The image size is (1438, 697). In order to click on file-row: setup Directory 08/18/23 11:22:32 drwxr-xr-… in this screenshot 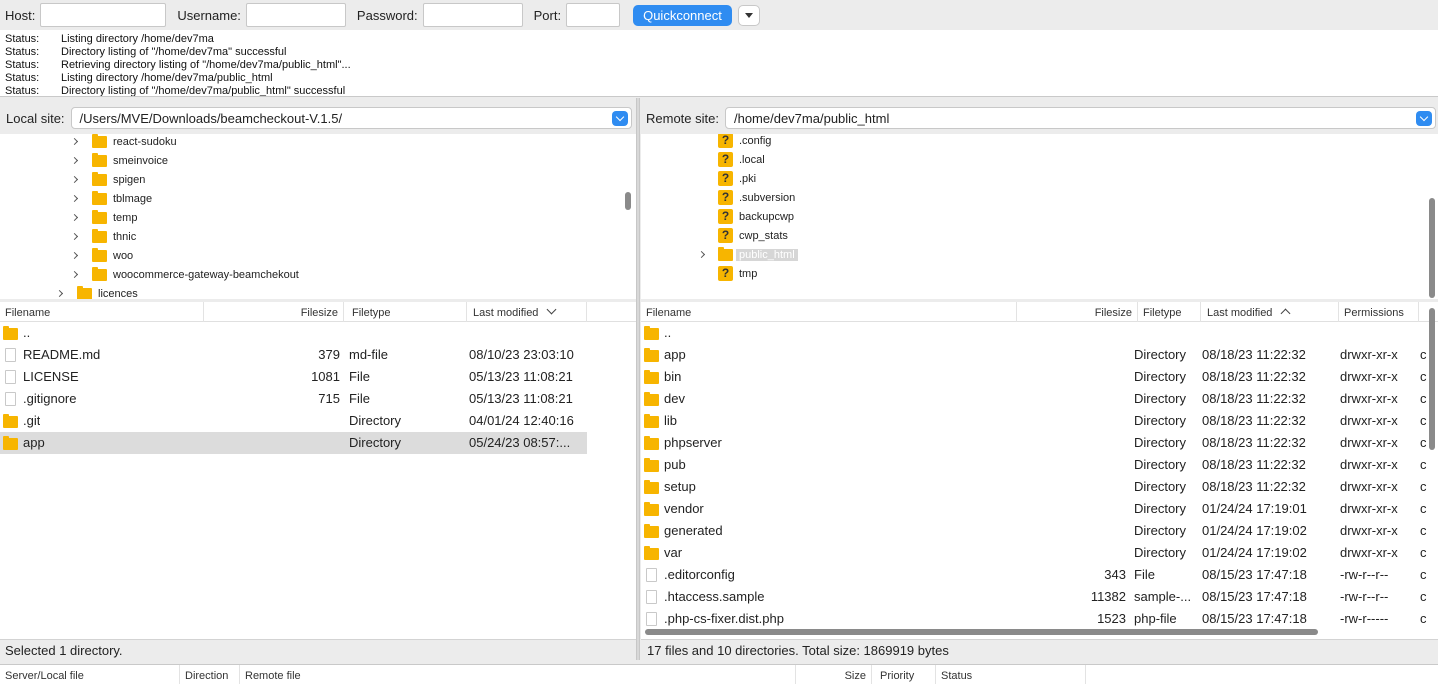, I will do `click(1034, 487)`.